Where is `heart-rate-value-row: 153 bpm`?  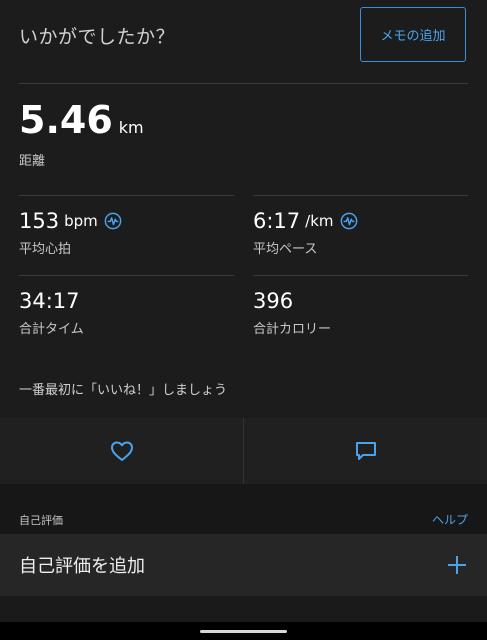
heart-rate-value-row: 153 bpm is located at coordinates (70, 221).